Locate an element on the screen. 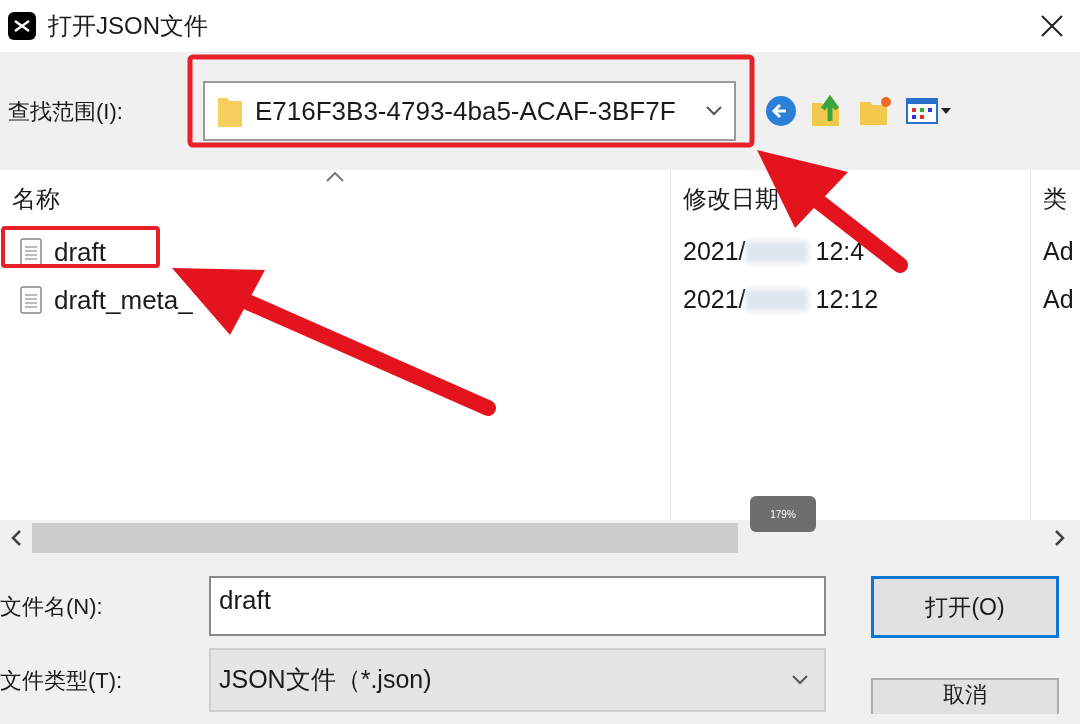 This screenshot has width=1080, height=724. file-name-field: draft is located at coordinates (517, 606).